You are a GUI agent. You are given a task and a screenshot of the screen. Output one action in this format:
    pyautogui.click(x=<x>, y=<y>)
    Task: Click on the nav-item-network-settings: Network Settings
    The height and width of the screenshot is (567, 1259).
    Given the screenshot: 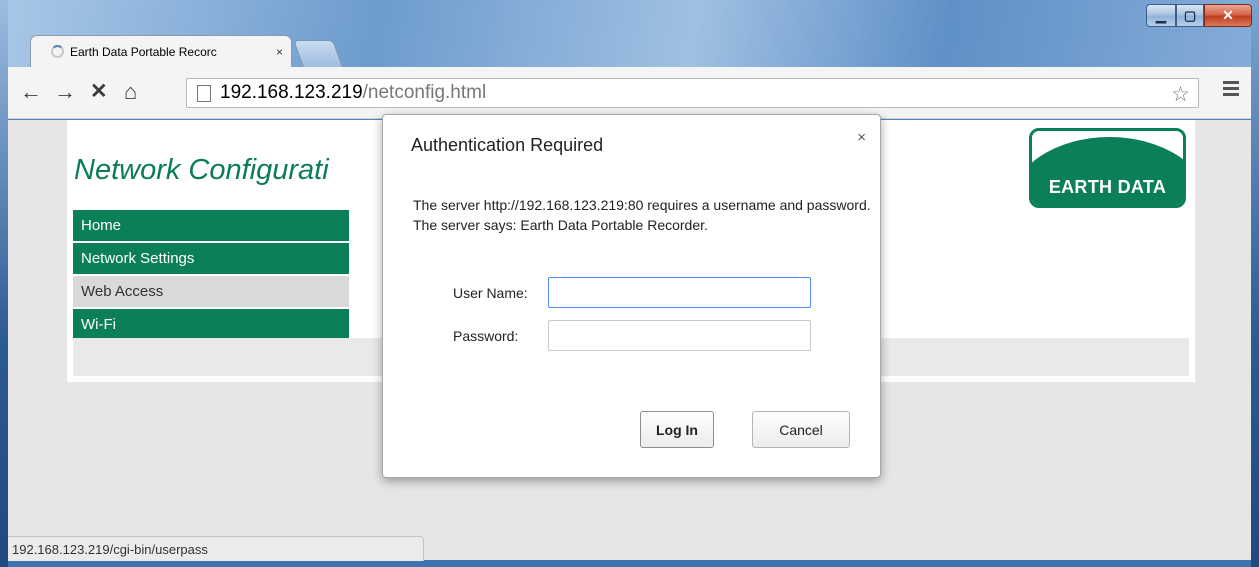 What is the action you would take?
    pyautogui.click(x=211, y=258)
    